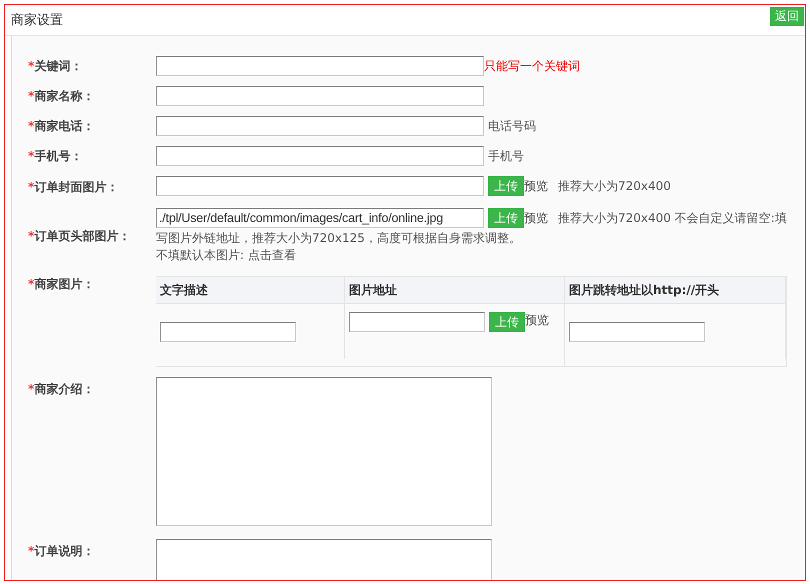  I want to click on field-label: *商家图片：, so click(61, 284).